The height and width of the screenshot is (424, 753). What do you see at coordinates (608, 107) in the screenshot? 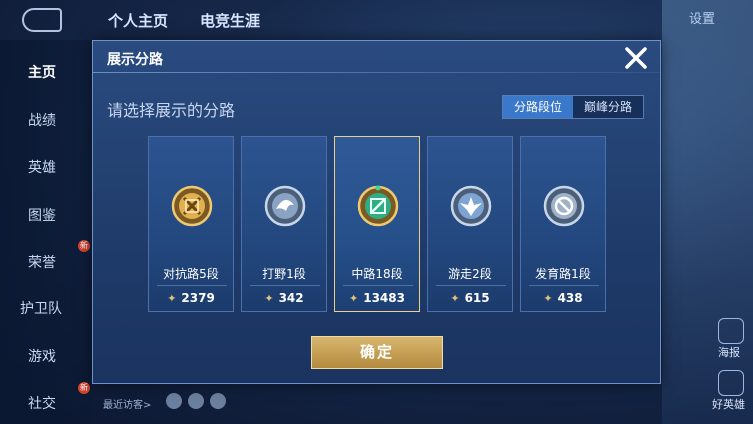
I see `toggle-peak-lane: 巅峰分路` at bounding box center [608, 107].